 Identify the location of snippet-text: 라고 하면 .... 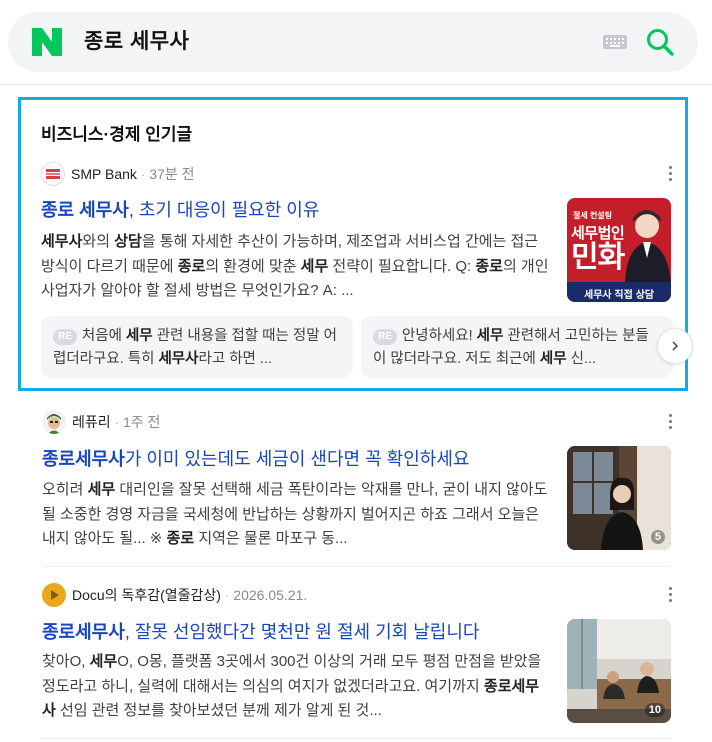
(235, 358).